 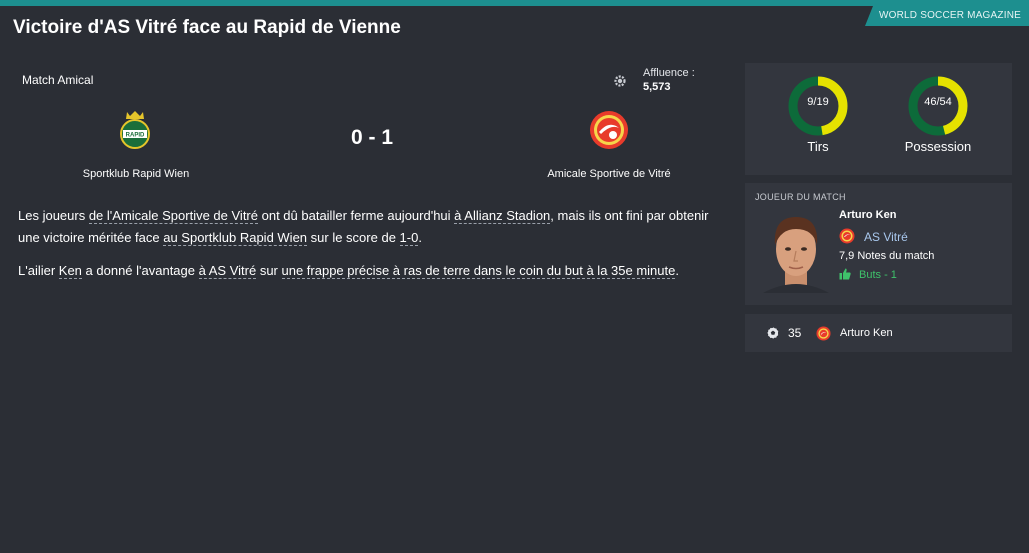 What do you see at coordinates (173, 216) in the screenshot?
I see `link-away-team: de l'Amicale Sportive de Vitré` at bounding box center [173, 216].